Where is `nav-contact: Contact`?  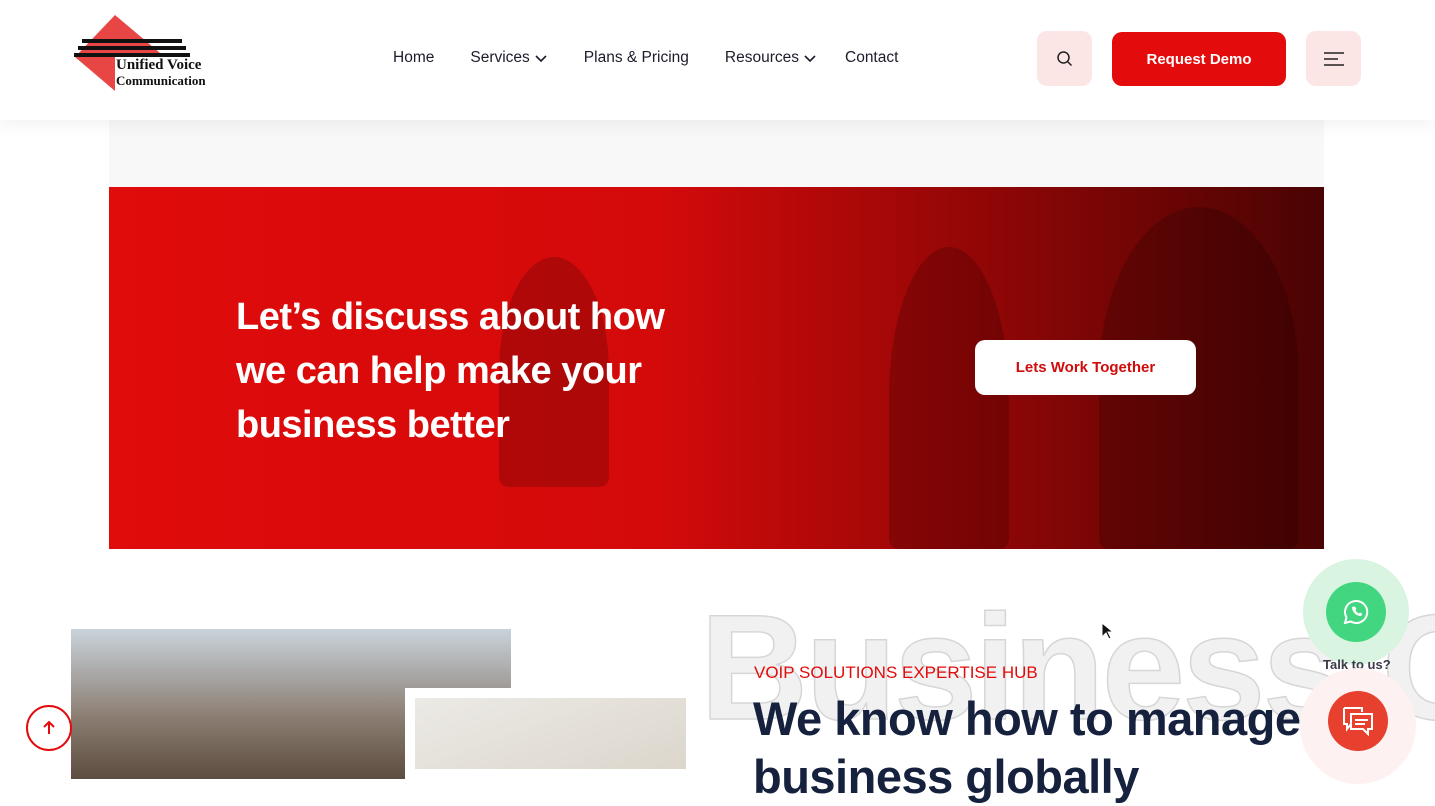
nav-contact: Contact is located at coordinates (871, 58).